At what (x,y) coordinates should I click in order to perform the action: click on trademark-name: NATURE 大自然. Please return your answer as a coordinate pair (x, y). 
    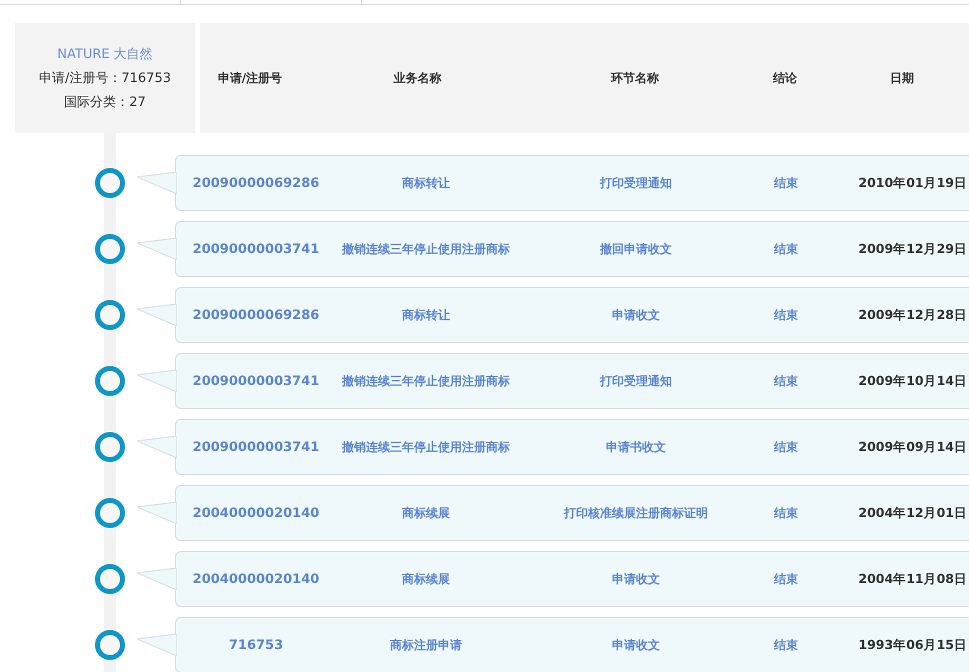
    Looking at the image, I should click on (105, 54).